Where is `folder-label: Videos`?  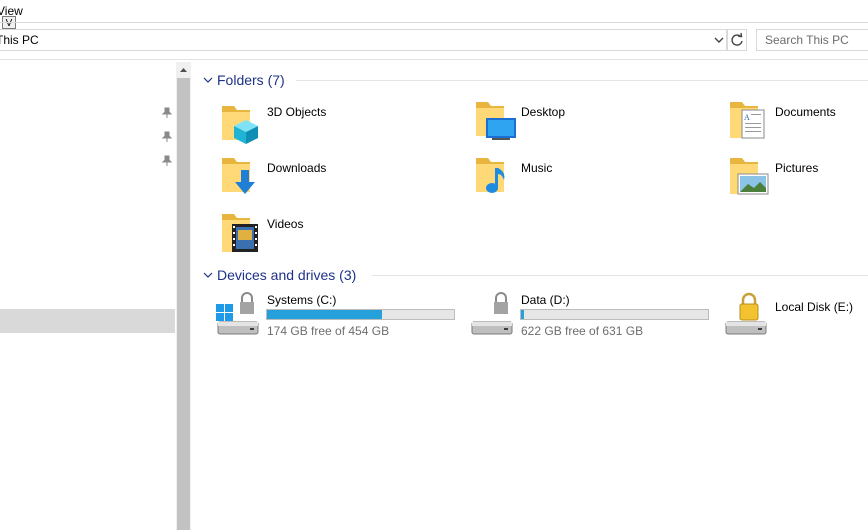
folder-label: Videos is located at coordinates (285, 224).